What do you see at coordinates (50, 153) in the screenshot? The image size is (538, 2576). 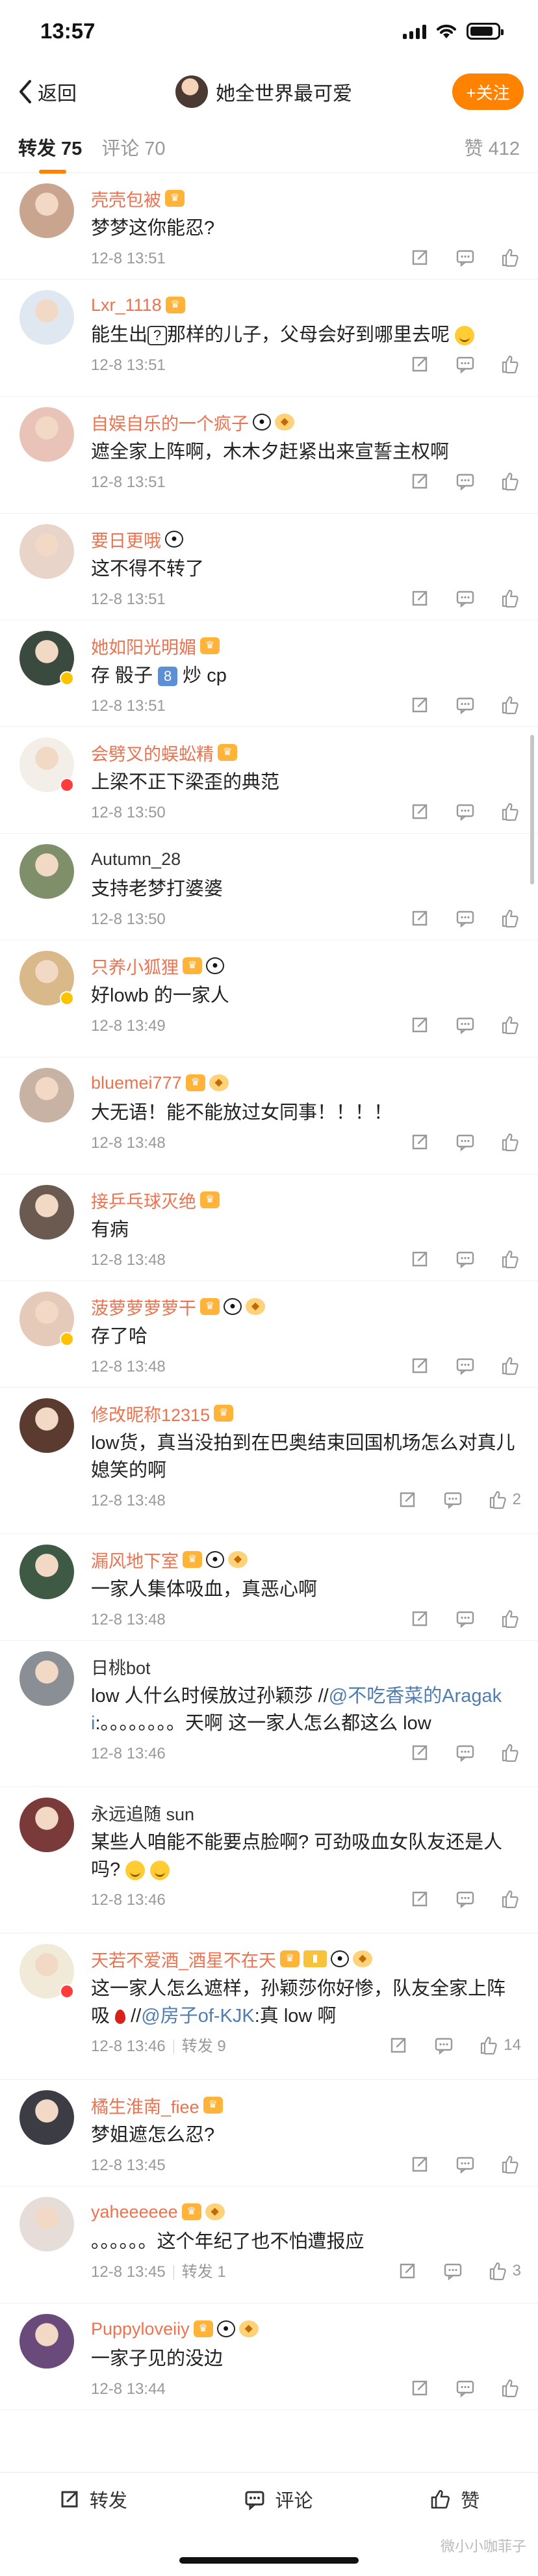 I see `tab-repost: 转发 75` at bounding box center [50, 153].